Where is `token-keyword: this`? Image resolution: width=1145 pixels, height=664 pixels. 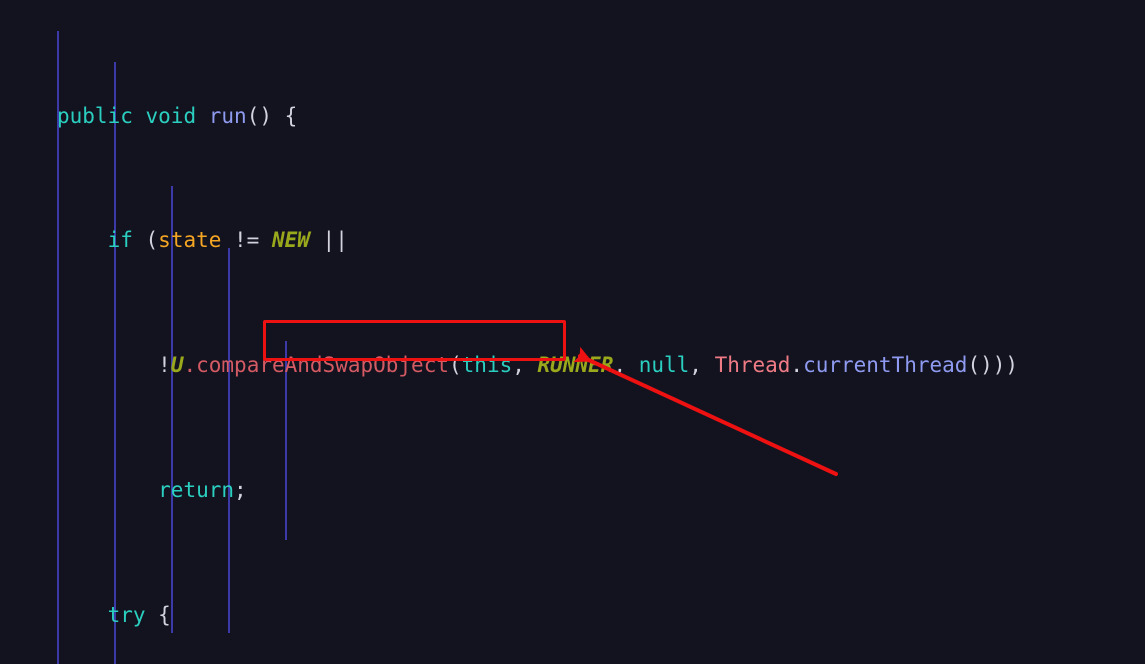 token-keyword: this is located at coordinates (487, 365).